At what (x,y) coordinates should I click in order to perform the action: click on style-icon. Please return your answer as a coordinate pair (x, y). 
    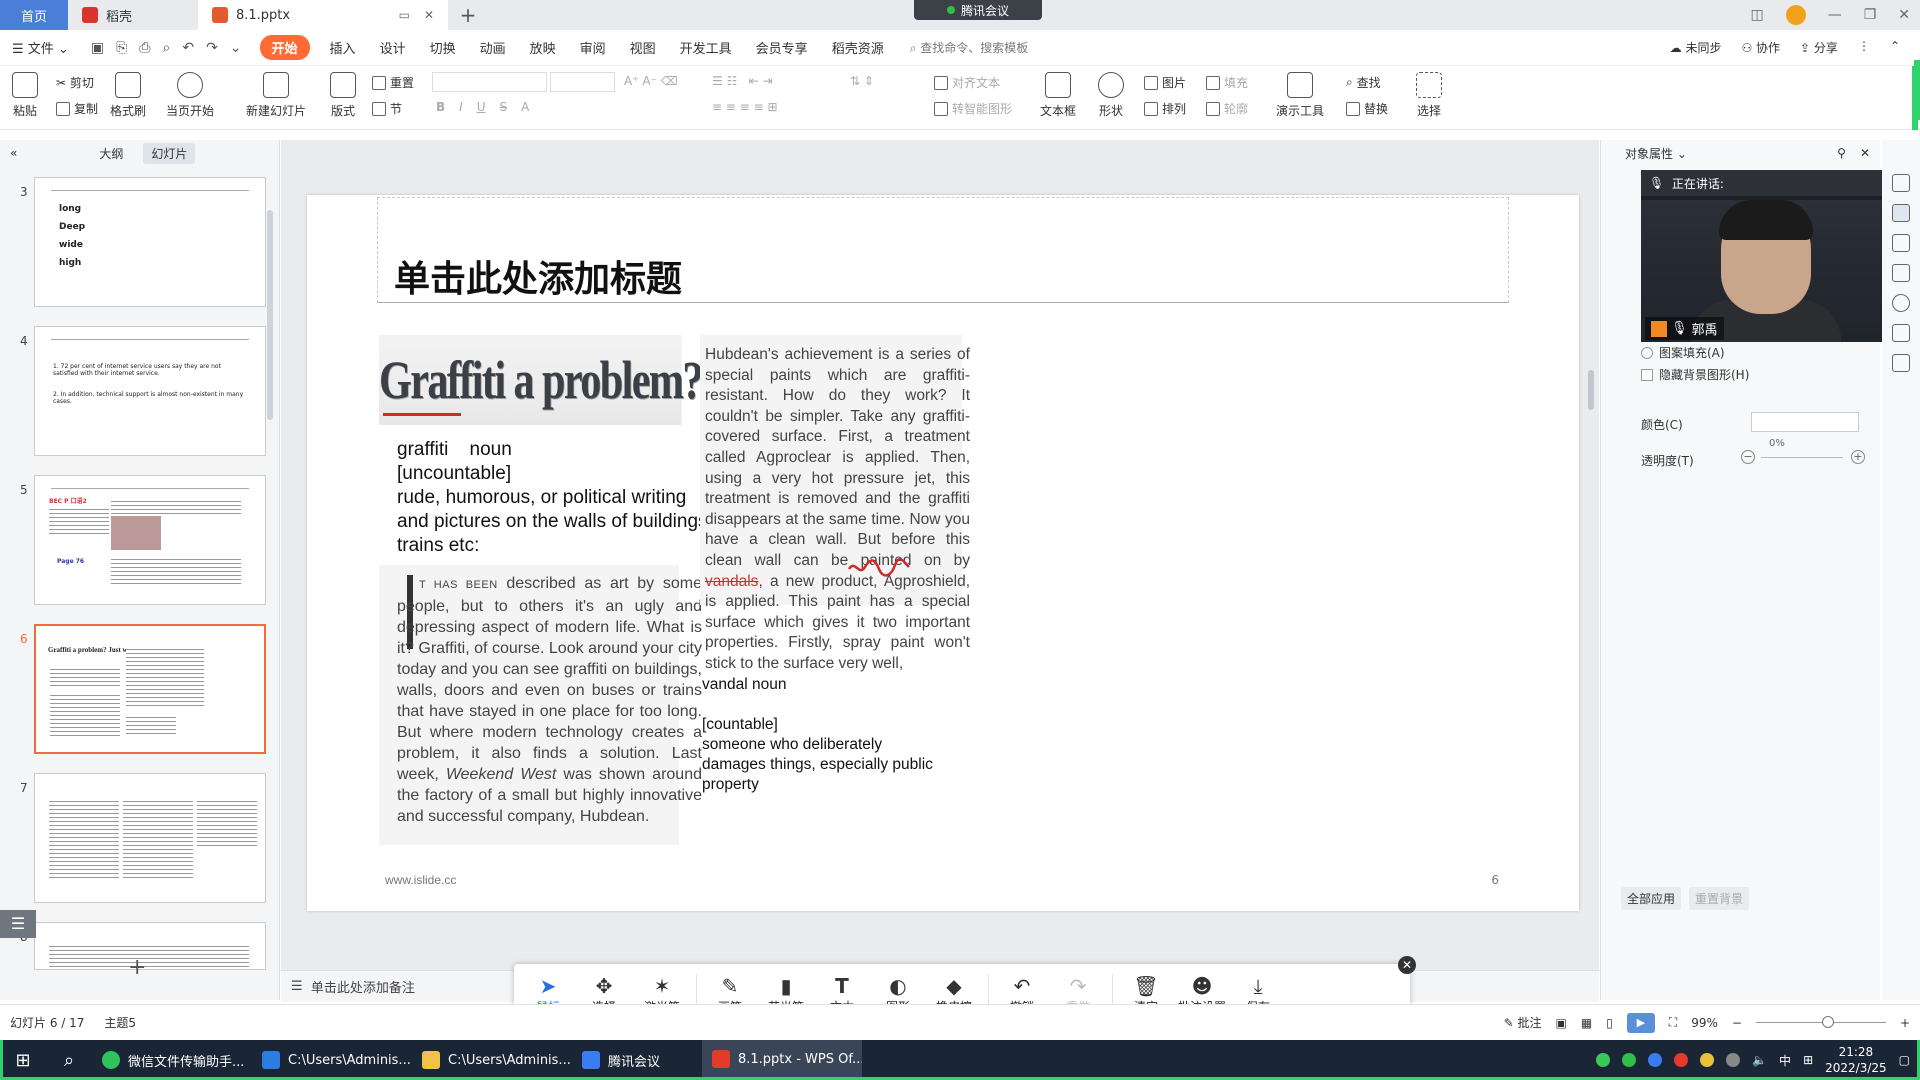
    Looking at the image, I should click on (1901, 183).